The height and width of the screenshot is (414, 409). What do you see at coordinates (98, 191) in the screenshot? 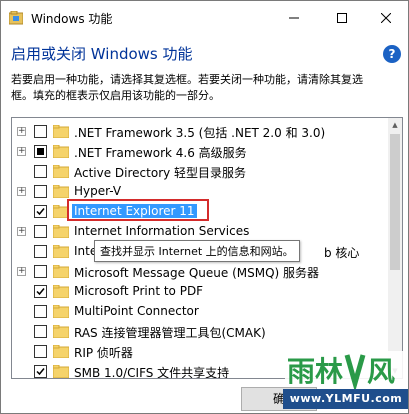
I see `feature-label: Hyper-V` at bounding box center [98, 191].